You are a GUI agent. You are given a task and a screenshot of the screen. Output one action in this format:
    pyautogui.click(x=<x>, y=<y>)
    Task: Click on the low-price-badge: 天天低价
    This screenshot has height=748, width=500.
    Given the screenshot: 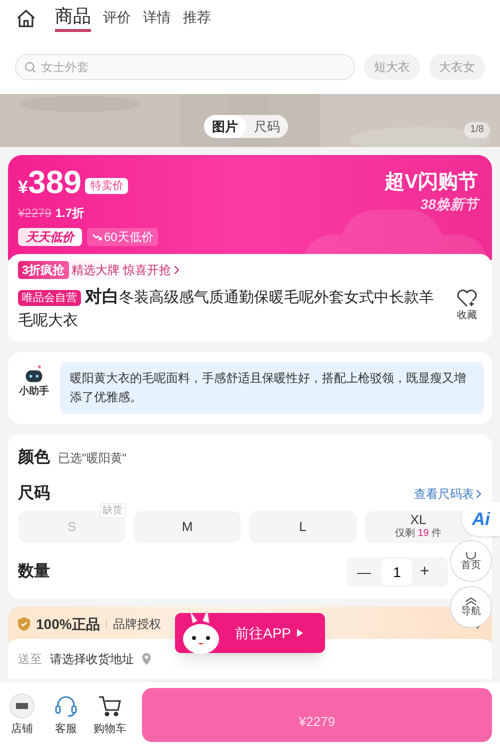 What is the action you would take?
    pyautogui.click(x=50, y=237)
    